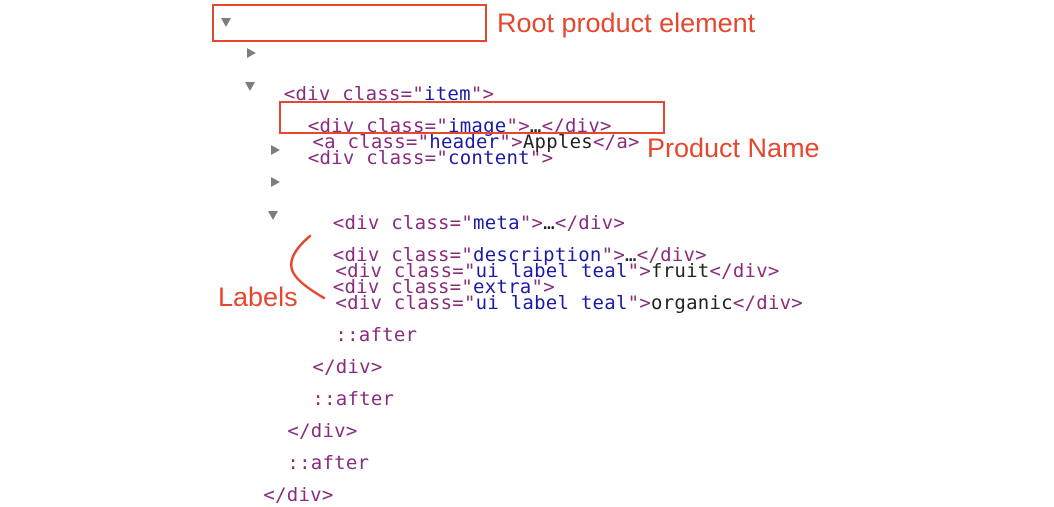  What do you see at coordinates (417, 142) in the screenshot?
I see `header-open-tag: <a class="header">` at bounding box center [417, 142].